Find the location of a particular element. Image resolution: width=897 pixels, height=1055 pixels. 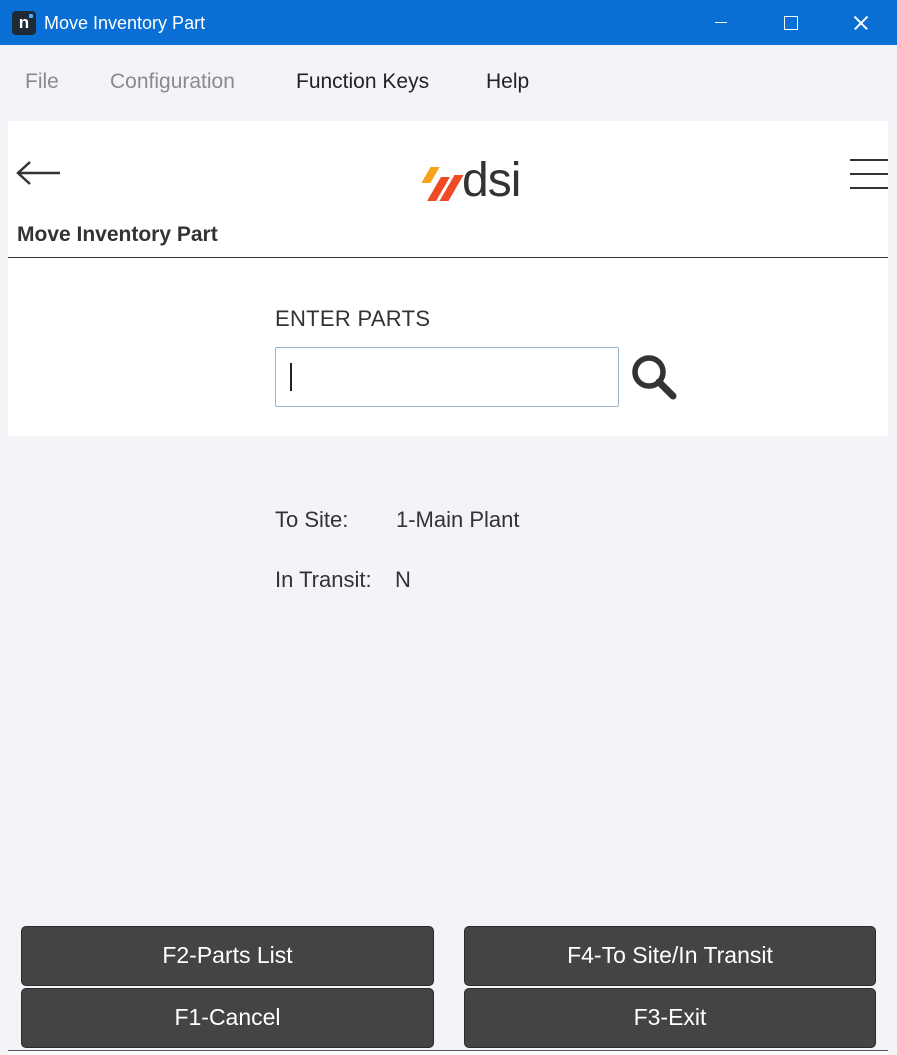

title-bar: n Move Inventory Part is located at coordinates (448, 22).